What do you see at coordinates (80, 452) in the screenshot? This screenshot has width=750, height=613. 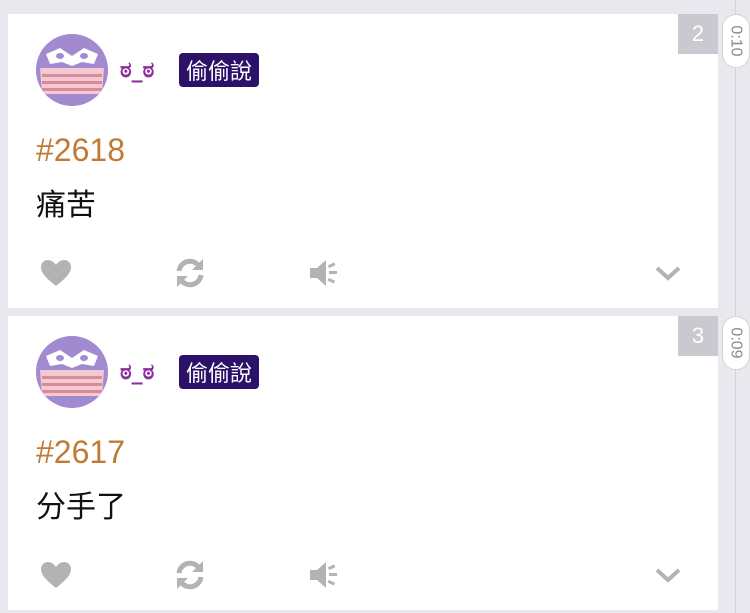 I see `post-number: #2617` at bounding box center [80, 452].